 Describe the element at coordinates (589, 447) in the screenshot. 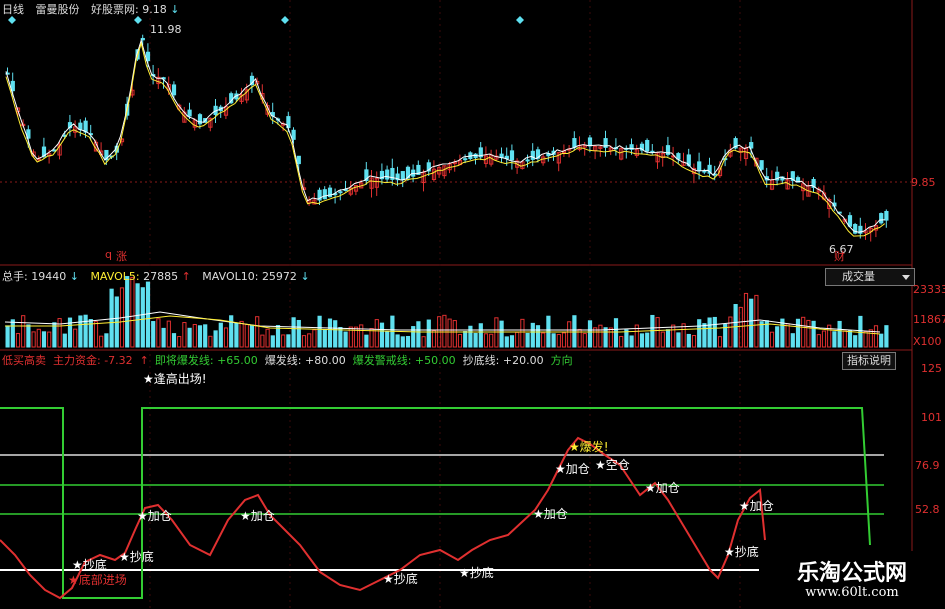

I see `signal-label: ★爆发!` at that location.